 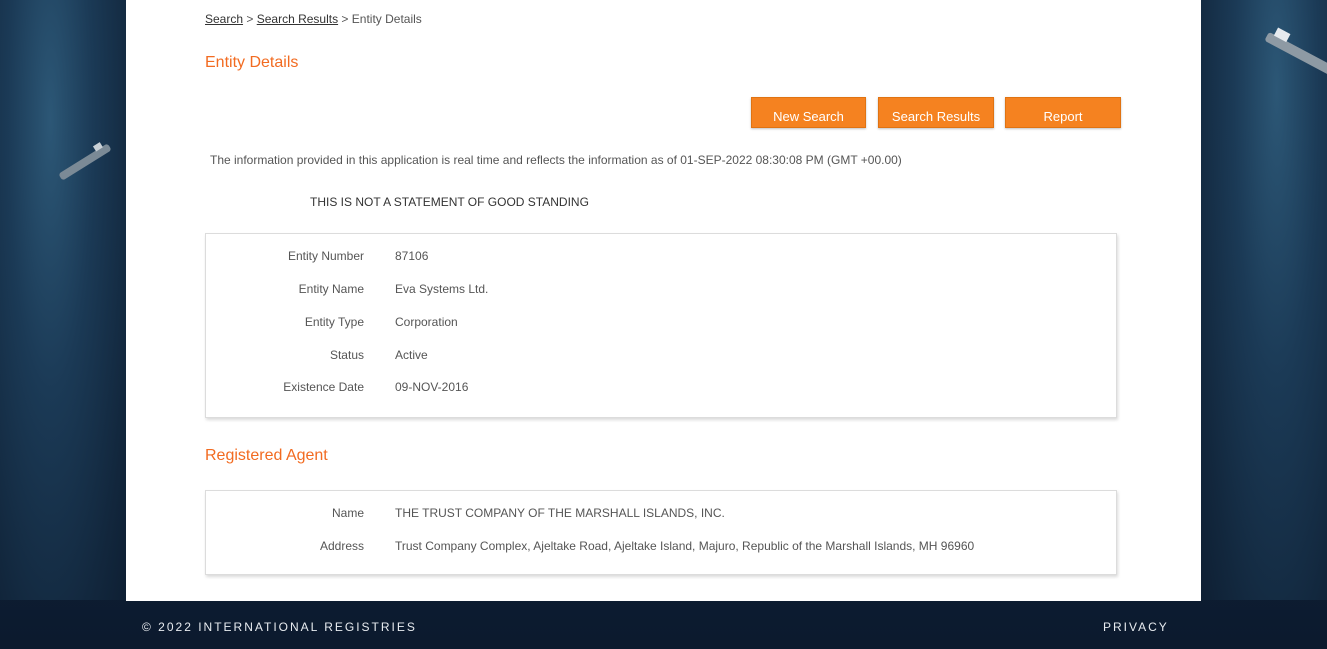 I want to click on search-results-button: Search Results, so click(x=936, y=112).